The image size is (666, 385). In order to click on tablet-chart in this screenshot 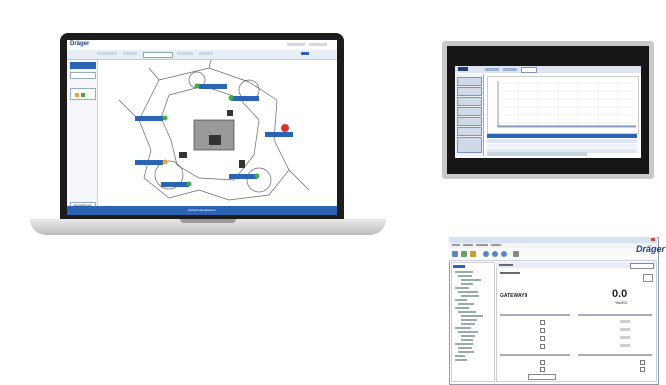, I will do `click(563, 105)`.